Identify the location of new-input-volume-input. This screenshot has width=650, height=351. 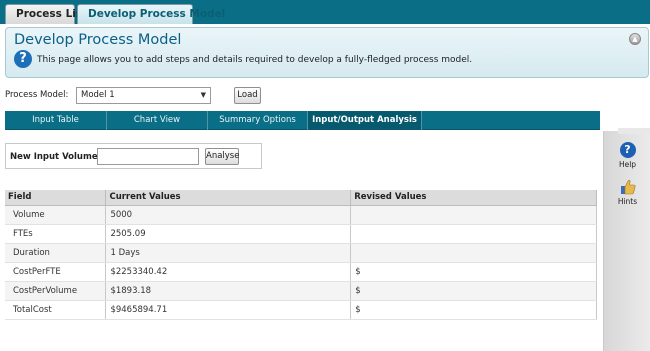
(148, 156).